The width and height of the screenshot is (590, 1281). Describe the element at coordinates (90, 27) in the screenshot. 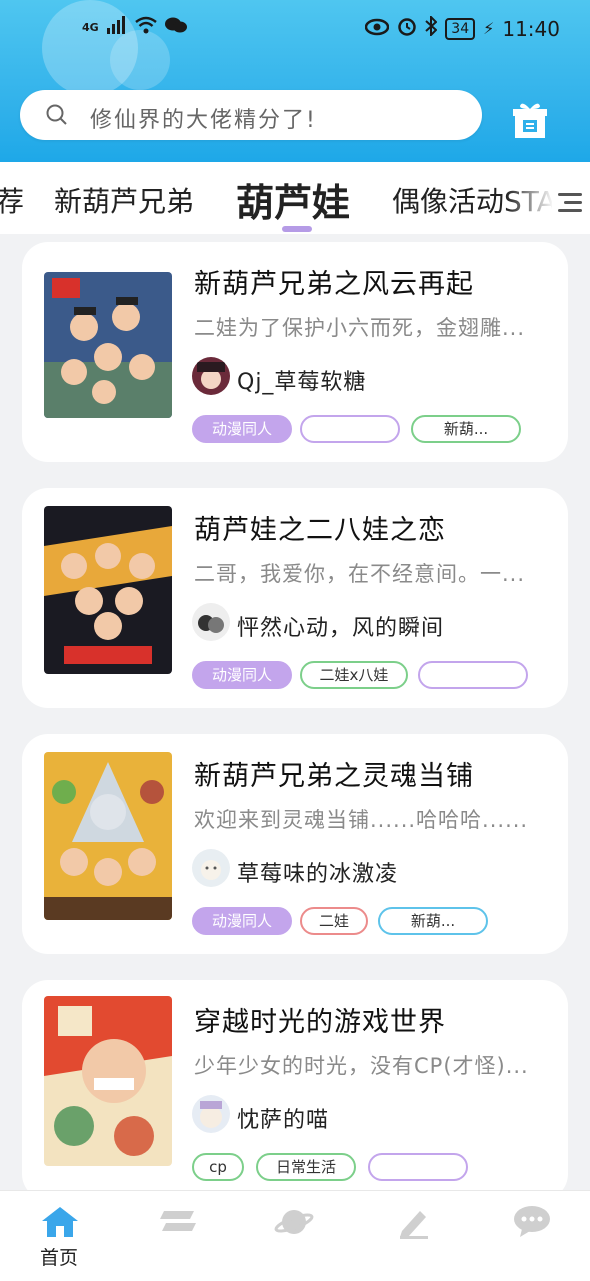

I see `network-label: 4G` at that location.